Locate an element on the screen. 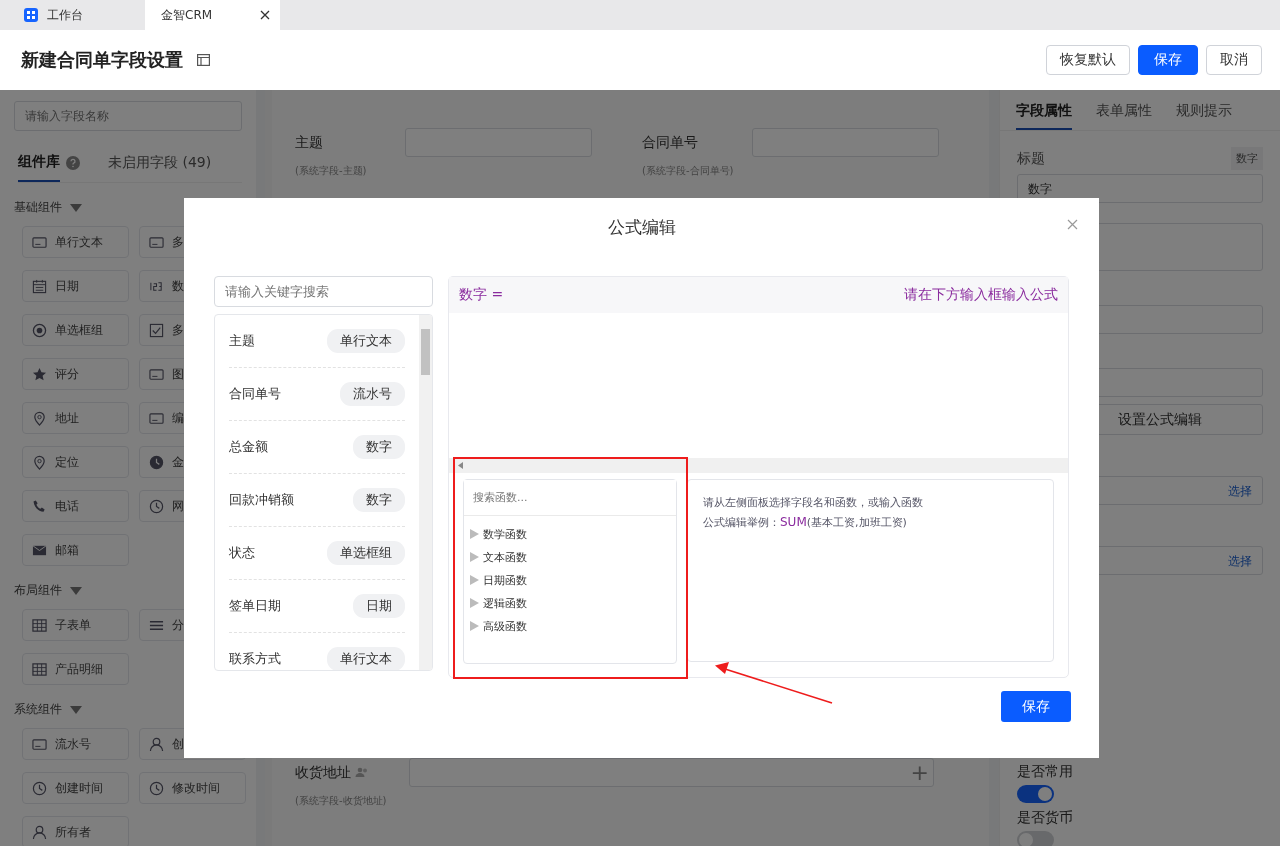 This screenshot has width=1280, height=846. formula-target: 数字 = is located at coordinates (481, 295).